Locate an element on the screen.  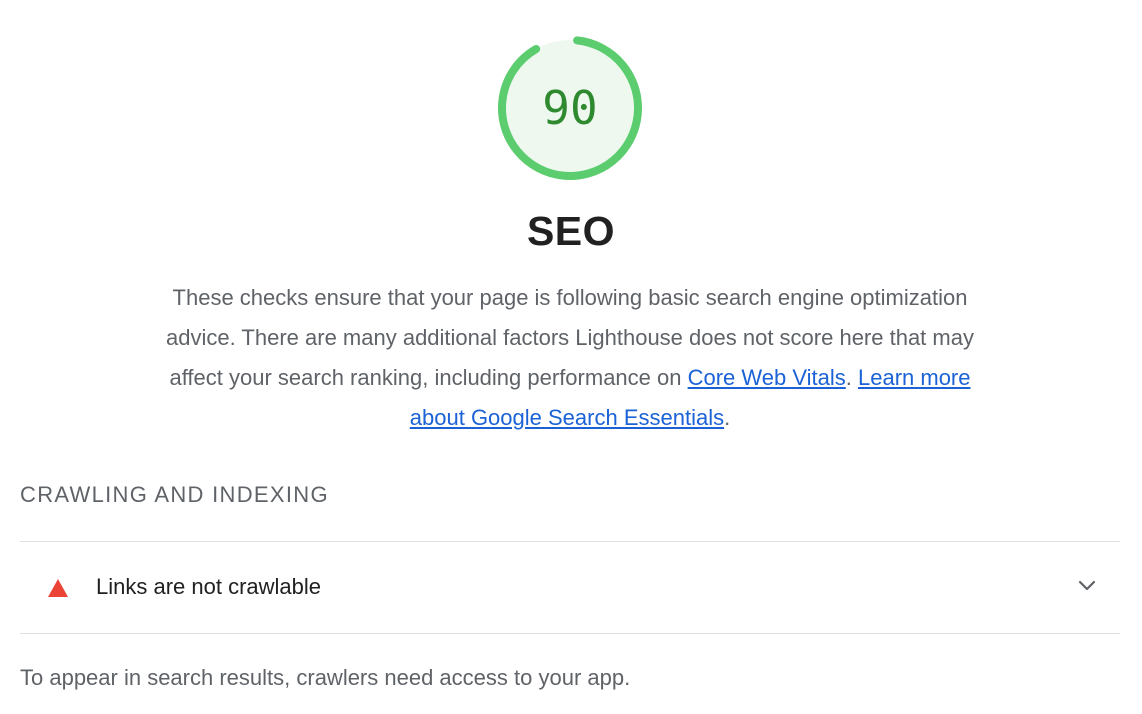
category-title: SEO is located at coordinates (571, 231).